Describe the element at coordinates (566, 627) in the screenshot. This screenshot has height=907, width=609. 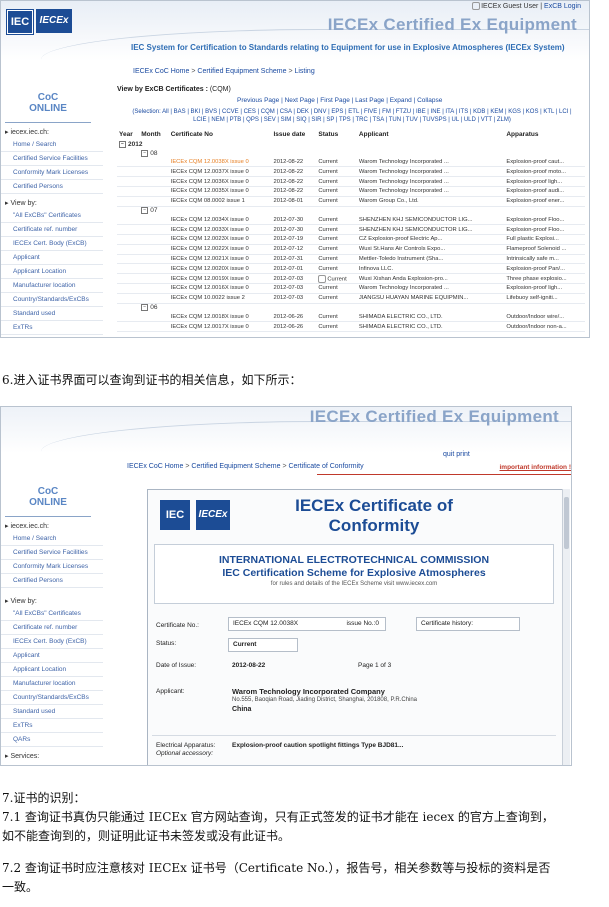
I see `document-scrollbar` at that location.